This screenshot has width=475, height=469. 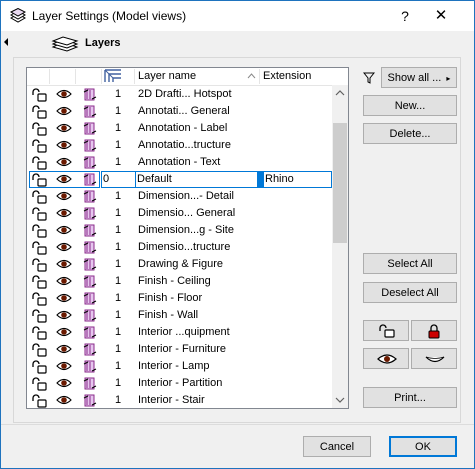 I want to click on table-row-selected: 0 Default Rhino, so click(x=179, y=179).